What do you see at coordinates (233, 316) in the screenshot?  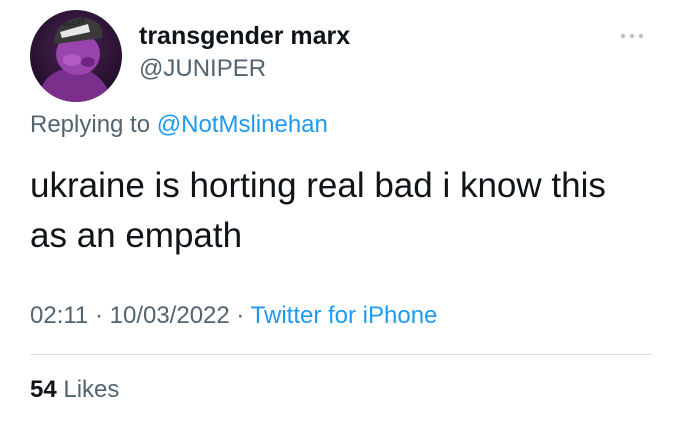 I see `tweet-meta: 02:11 · 10/03/2022 · Twitter for iPhone` at bounding box center [233, 316].